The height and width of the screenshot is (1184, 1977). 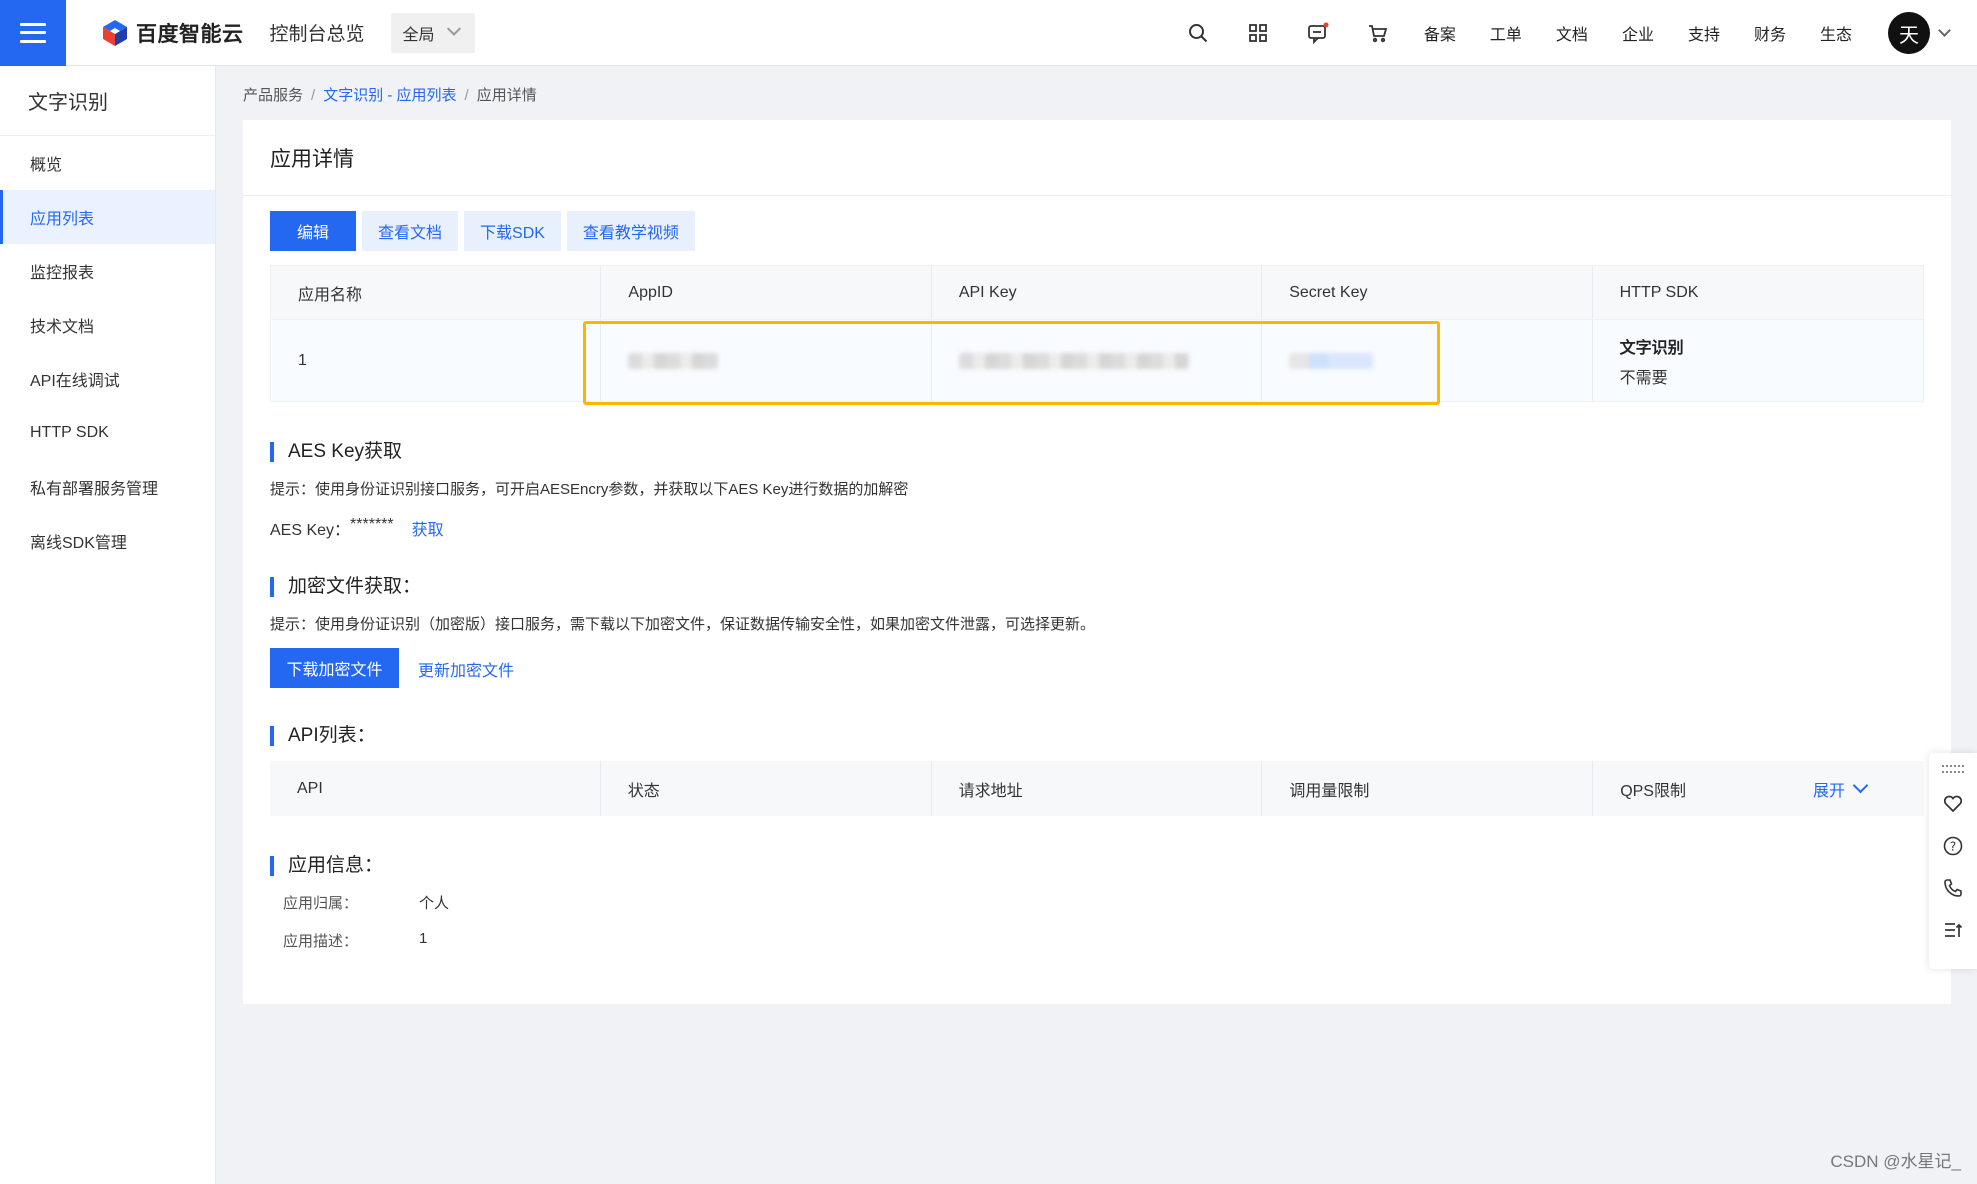 What do you see at coordinates (1895, 1161) in the screenshot?
I see `csdn-watermark: CSDN @水星记_` at bounding box center [1895, 1161].